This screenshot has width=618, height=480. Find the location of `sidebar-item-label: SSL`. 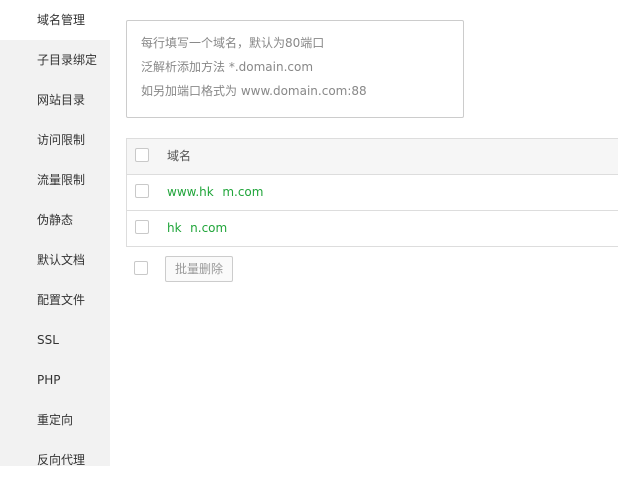

sidebar-item-label: SSL is located at coordinates (48, 340).